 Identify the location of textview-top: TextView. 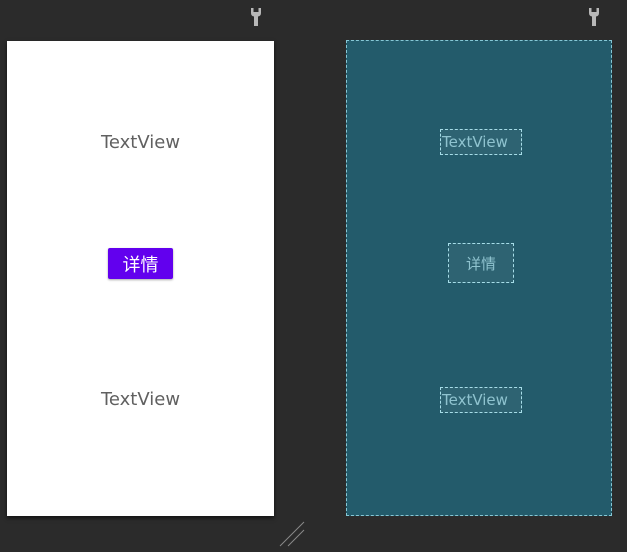
(140, 142).